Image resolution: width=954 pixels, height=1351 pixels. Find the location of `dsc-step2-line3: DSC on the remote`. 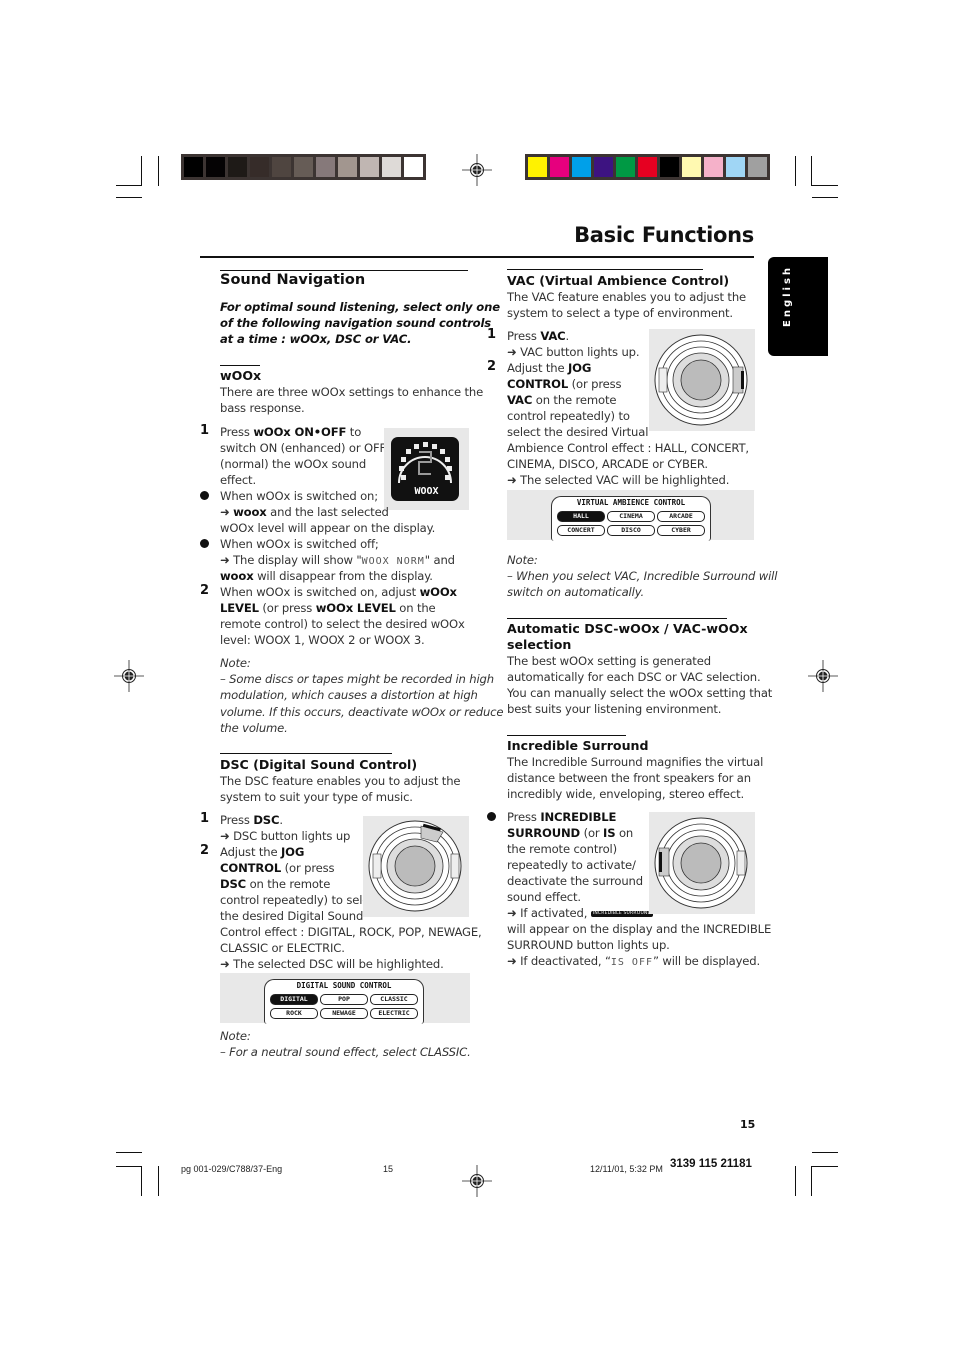

dsc-step2-line3: DSC on the remote is located at coordinates (275, 884).